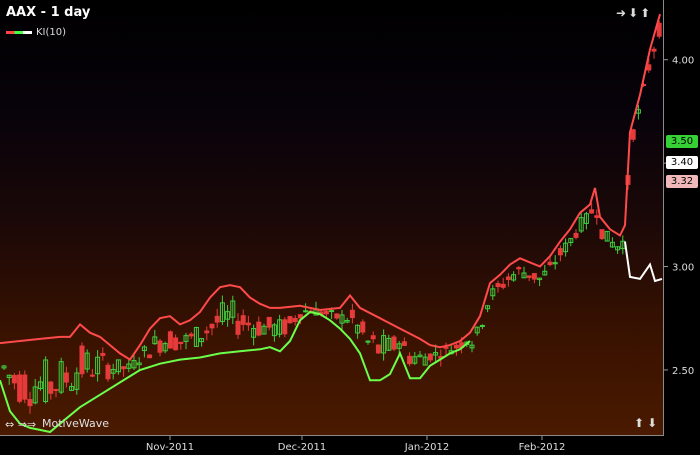  I want to click on brand-label: MotiveWave, so click(76, 423).